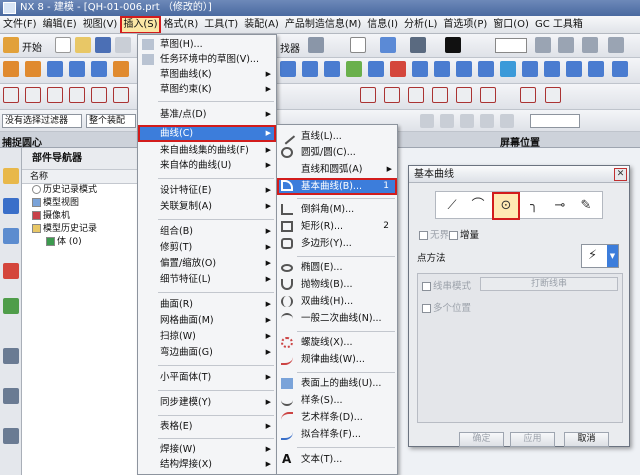 Image resolution: width=640 pixels, height=475 pixels. Describe the element at coordinates (586, 206) in the screenshot. I see `mode-edit-parameters-icon: ✎` at that location.